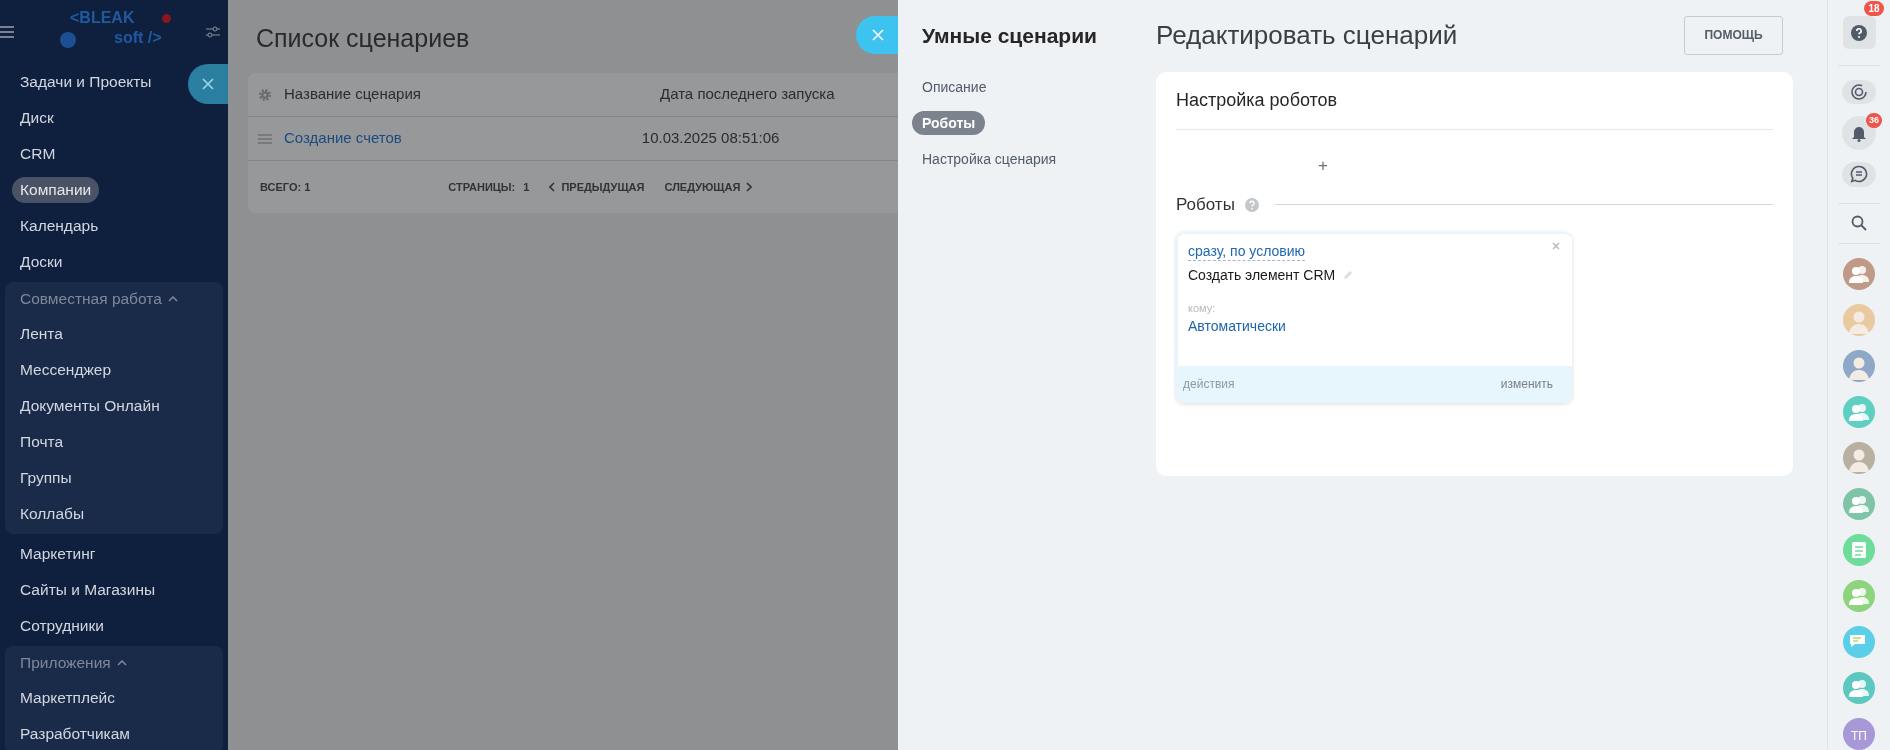 The image size is (1890, 750). What do you see at coordinates (989, 159) in the screenshot?
I see `nav-tab: Настройка сценария` at bounding box center [989, 159].